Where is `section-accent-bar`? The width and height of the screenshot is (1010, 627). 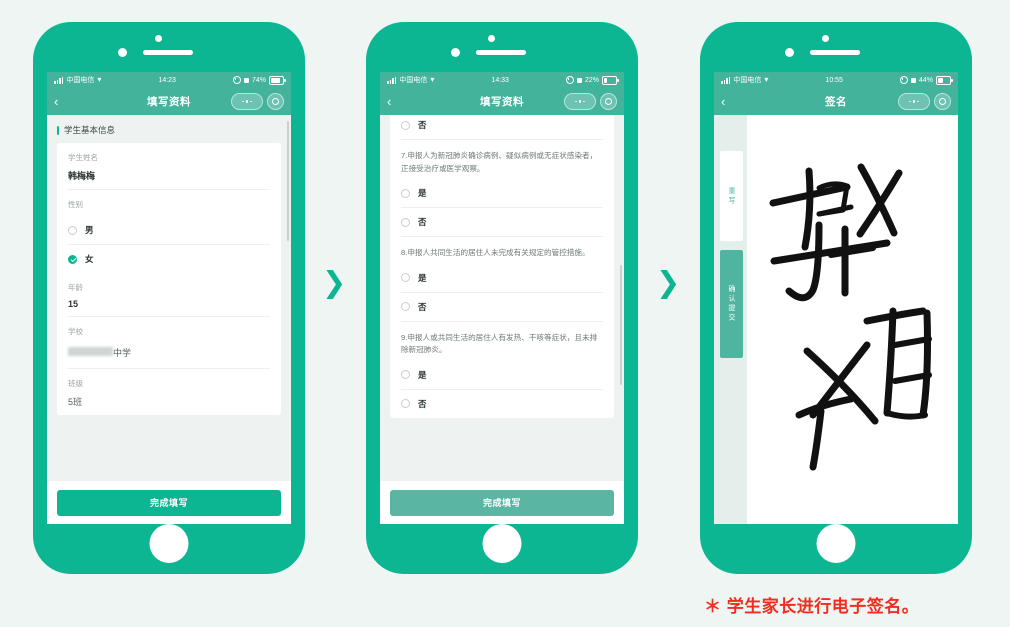 section-accent-bar is located at coordinates (58, 130).